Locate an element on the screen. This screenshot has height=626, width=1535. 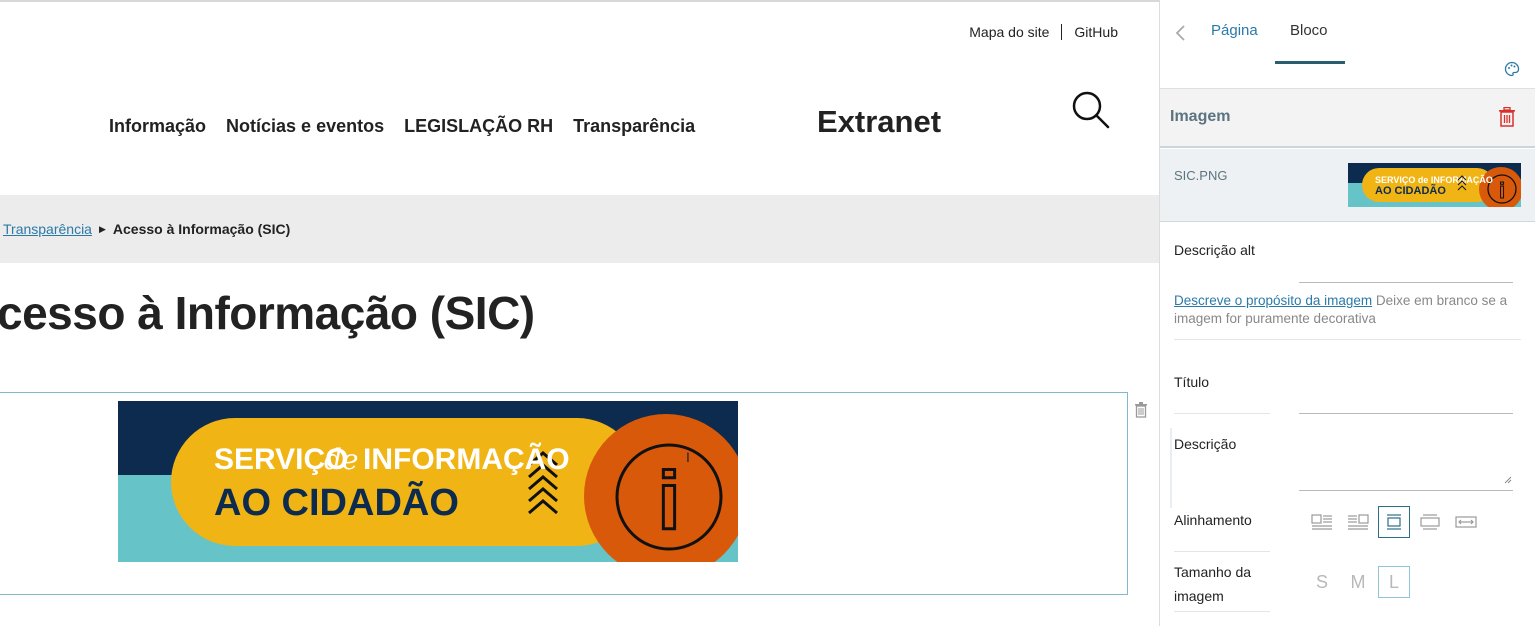
banner-line1-b: INFORMAÇÃO is located at coordinates (466, 459).